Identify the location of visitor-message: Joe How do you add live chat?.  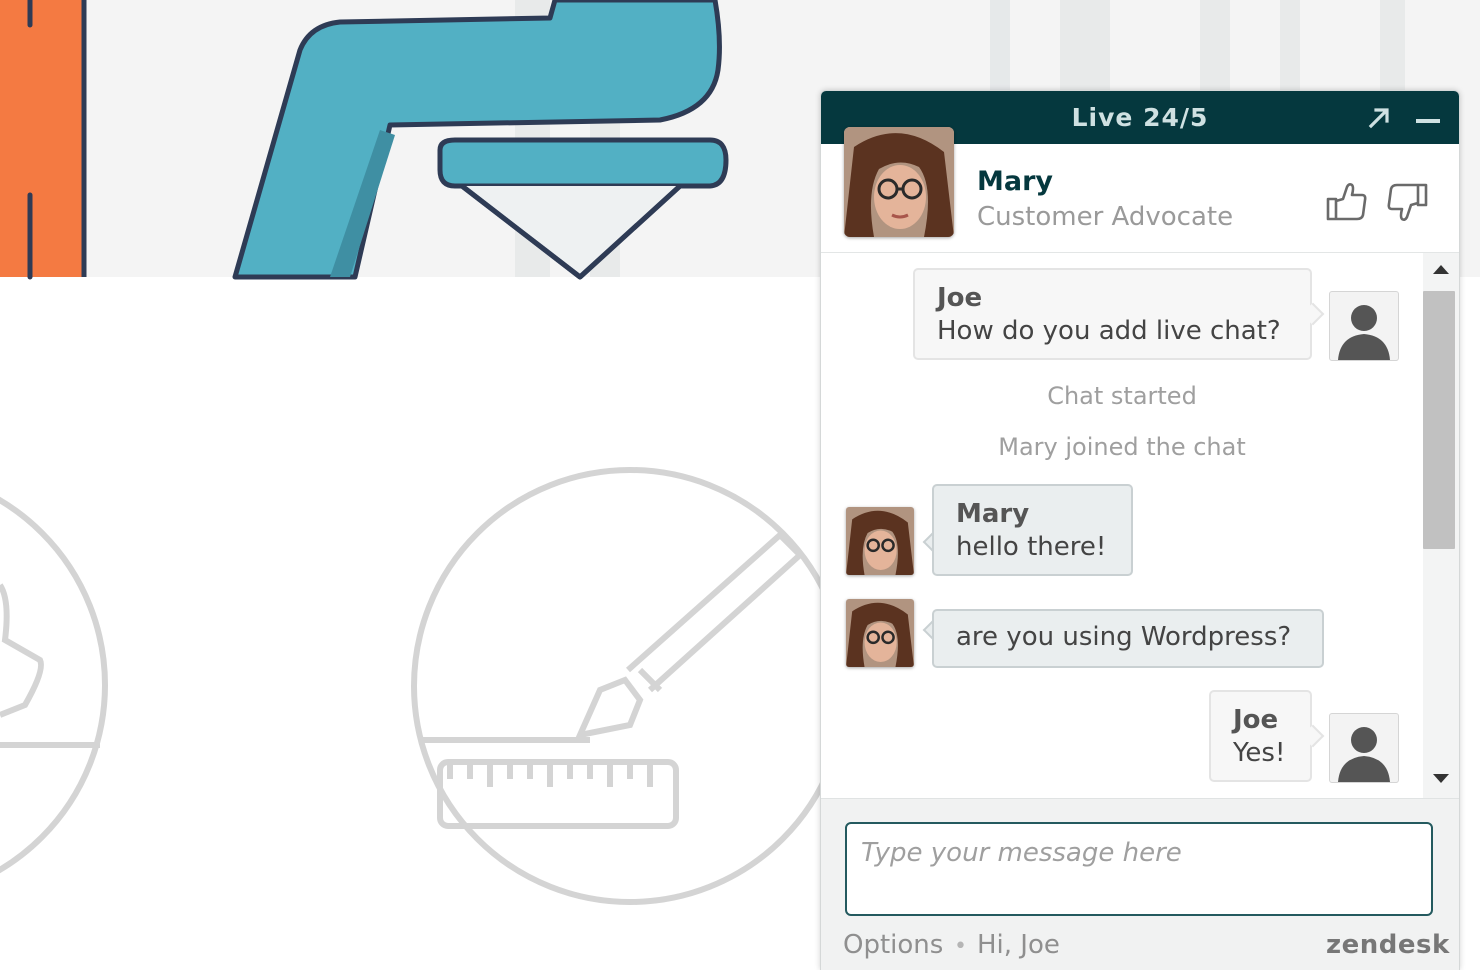
(1112, 314).